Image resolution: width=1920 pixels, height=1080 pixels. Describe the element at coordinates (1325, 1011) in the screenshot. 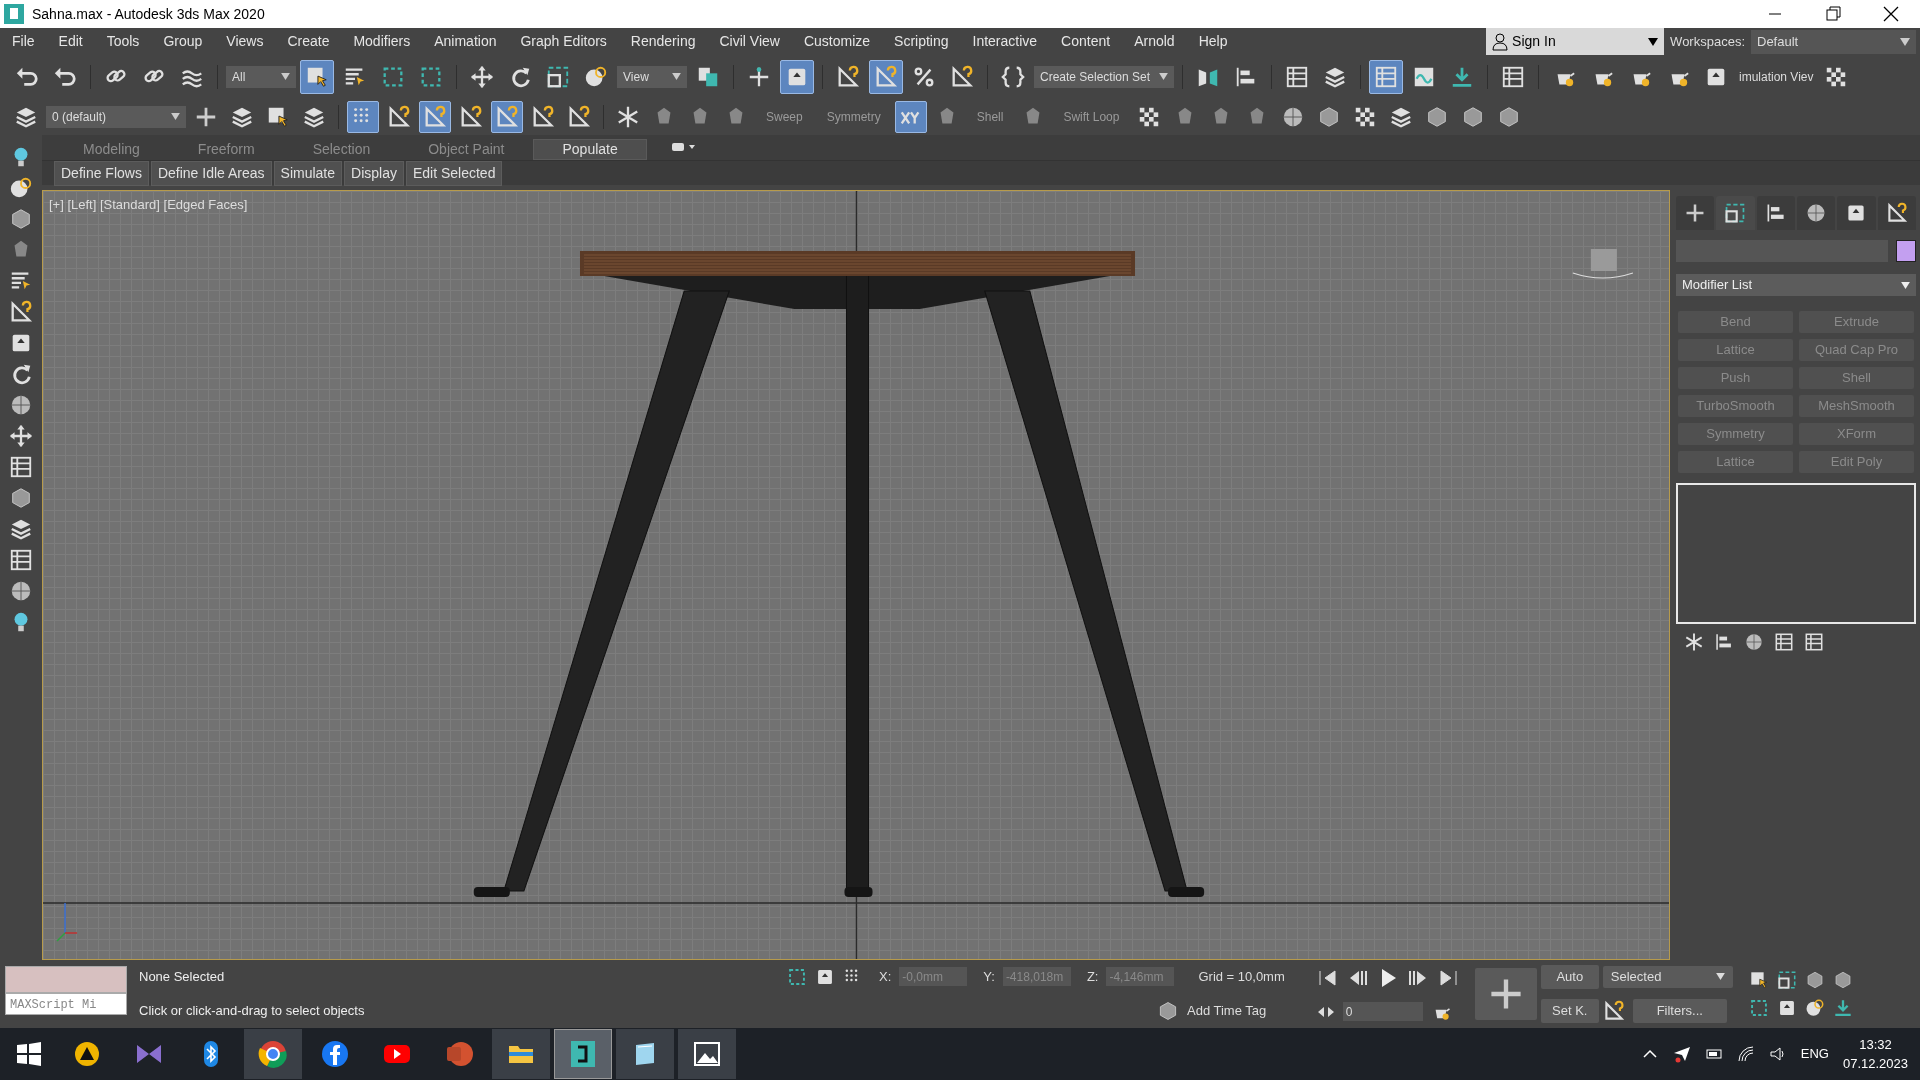

I see `left-right-arrow-icon` at that location.